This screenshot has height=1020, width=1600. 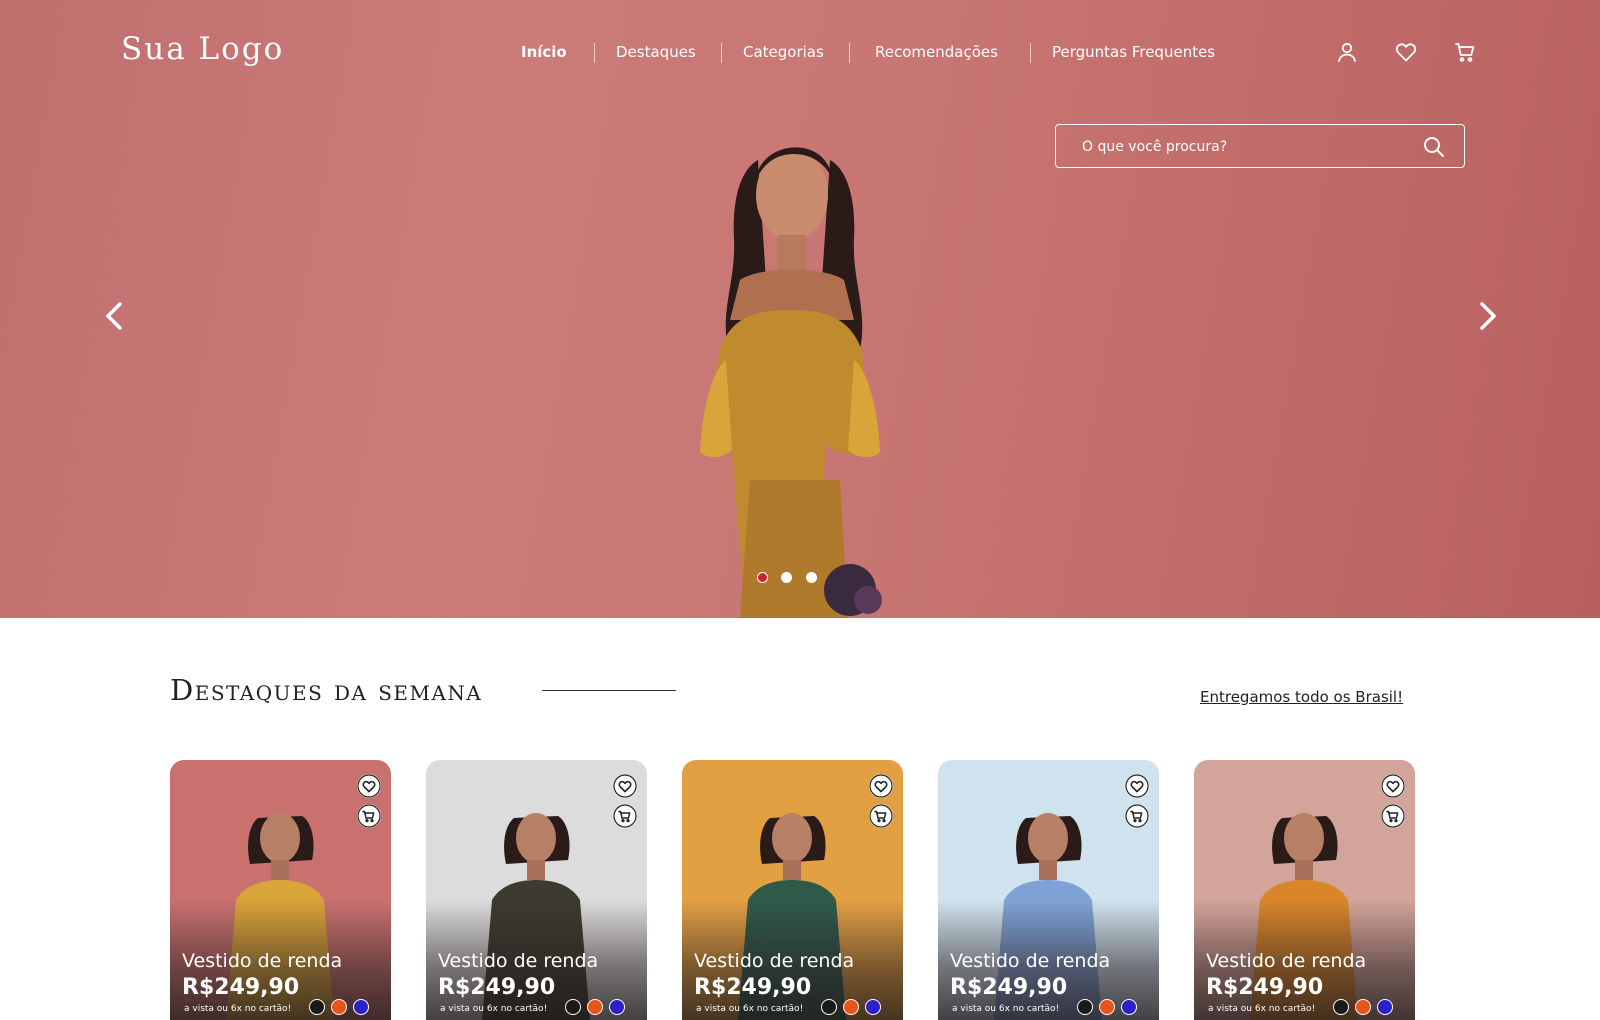 I want to click on nav-item-destaques: Destaques, so click(x=656, y=52).